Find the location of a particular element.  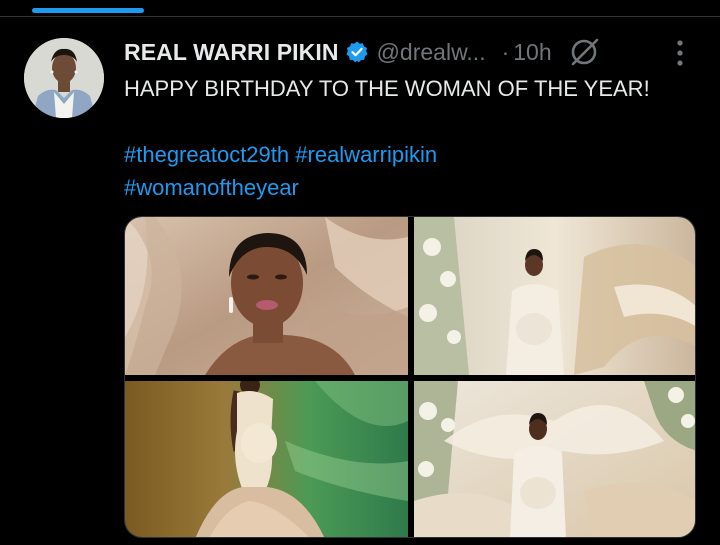

divider is located at coordinates (360, 16).